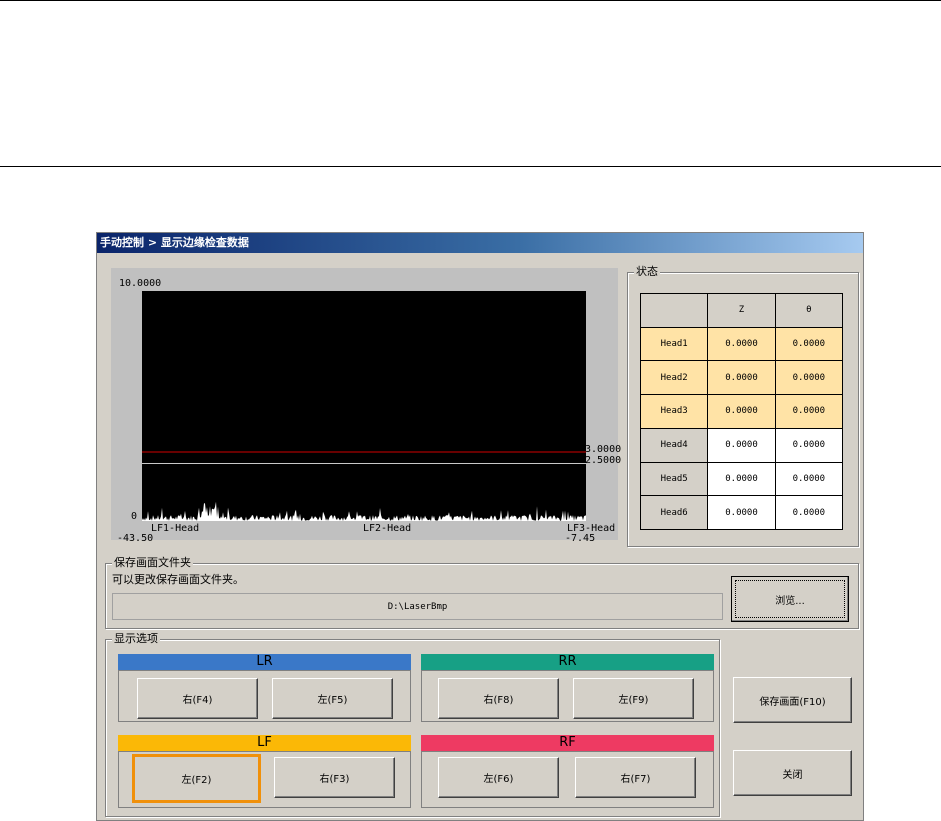  What do you see at coordinates (197, 698) in the screenshot?
I see `lr-right-button: 右(F4)` at bounding box center [197, 698].